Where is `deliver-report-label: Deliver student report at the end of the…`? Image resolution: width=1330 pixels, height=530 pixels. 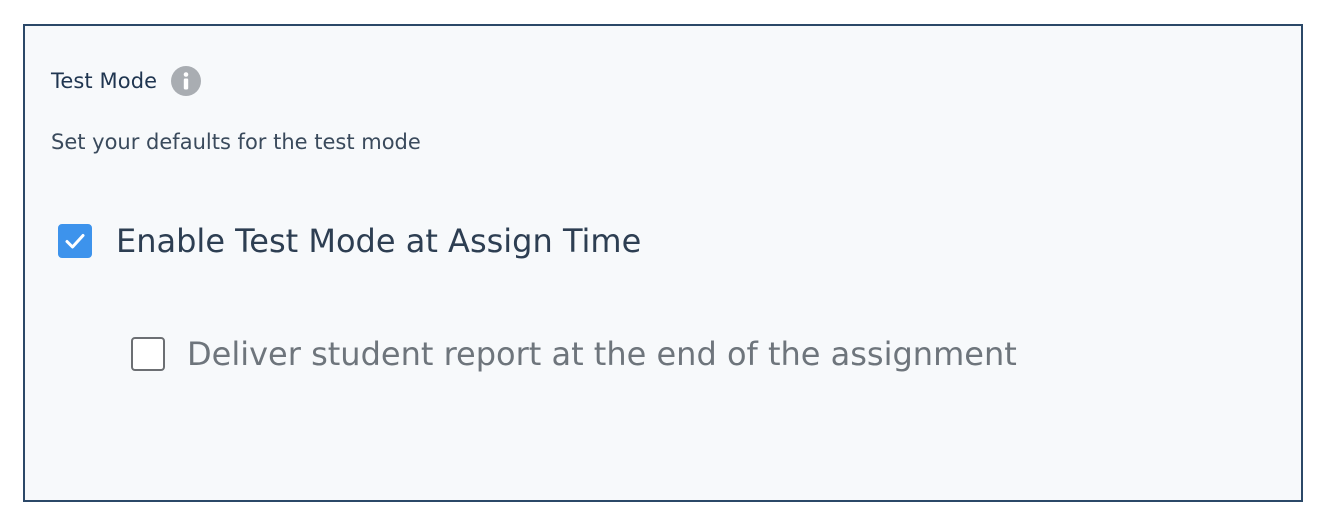 deliver-report-label: Deliver student report at the end of the… is located at coordinates (602, 354).